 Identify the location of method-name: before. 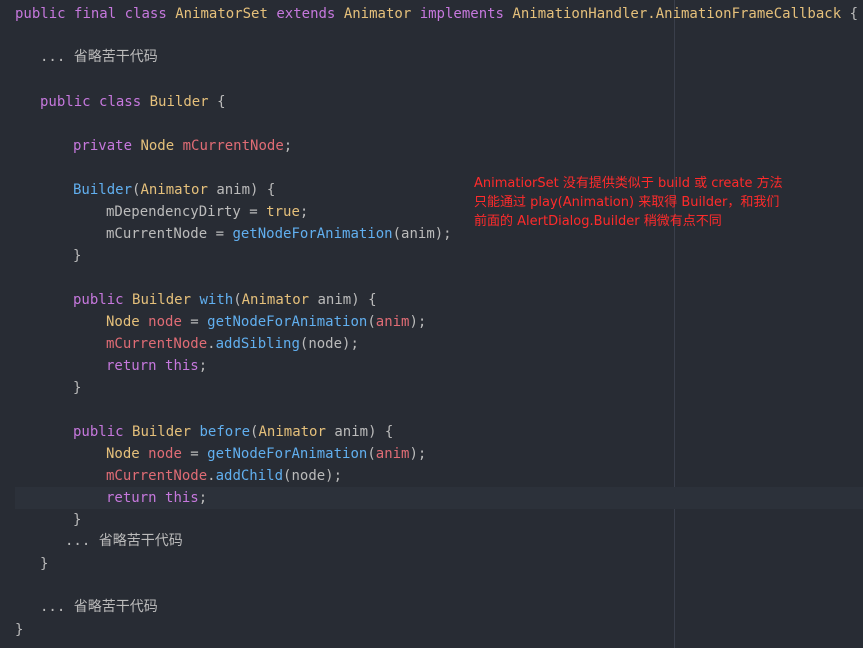
(225, 432).